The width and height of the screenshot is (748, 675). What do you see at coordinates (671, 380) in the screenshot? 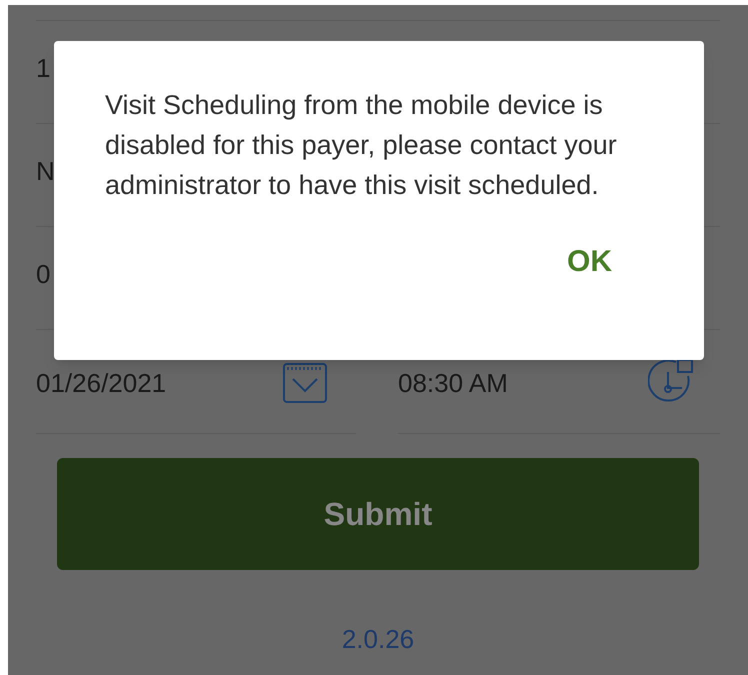
I see `clock-icon` at bounding box center [671, 380].